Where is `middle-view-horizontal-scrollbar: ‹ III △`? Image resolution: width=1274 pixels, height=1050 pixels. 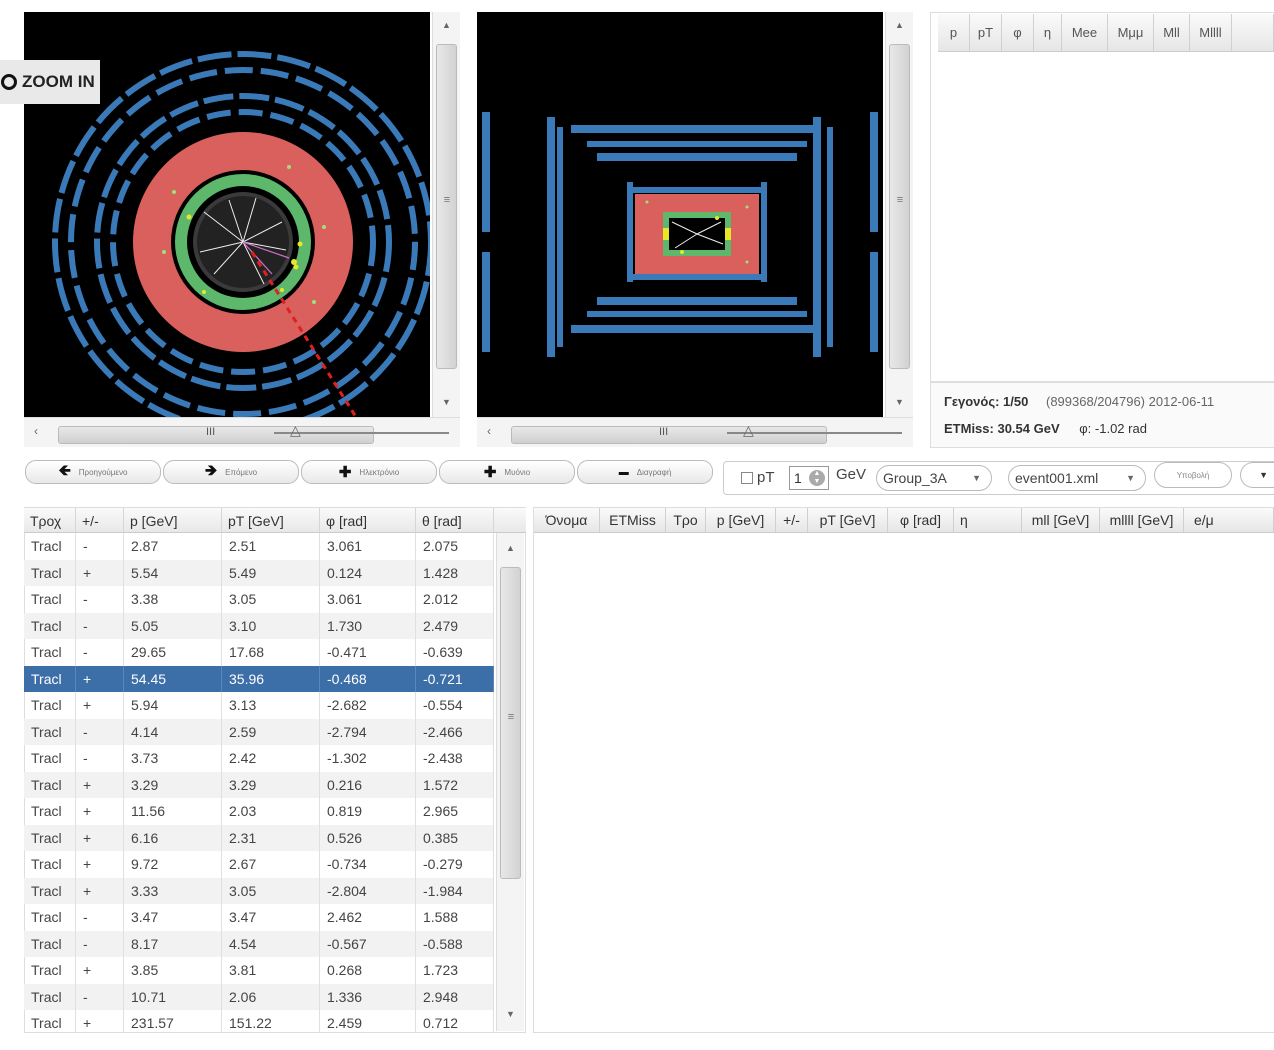 middle-view-horizontal-scrollbar: ‹ III △ is located at coordinates (695, 432).